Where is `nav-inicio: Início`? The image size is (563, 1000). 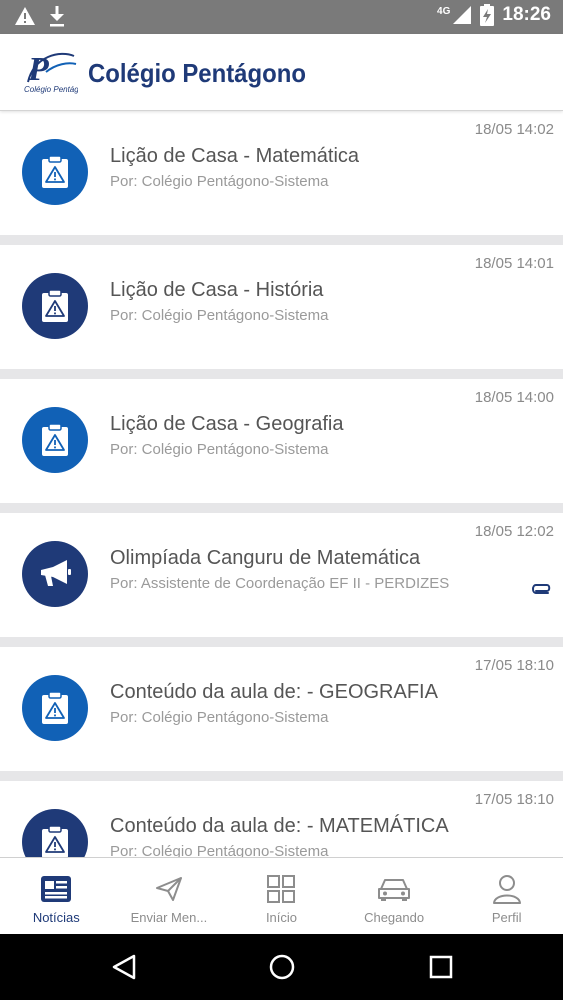
nav-inicio: Início is located at coordinates (281, 896).